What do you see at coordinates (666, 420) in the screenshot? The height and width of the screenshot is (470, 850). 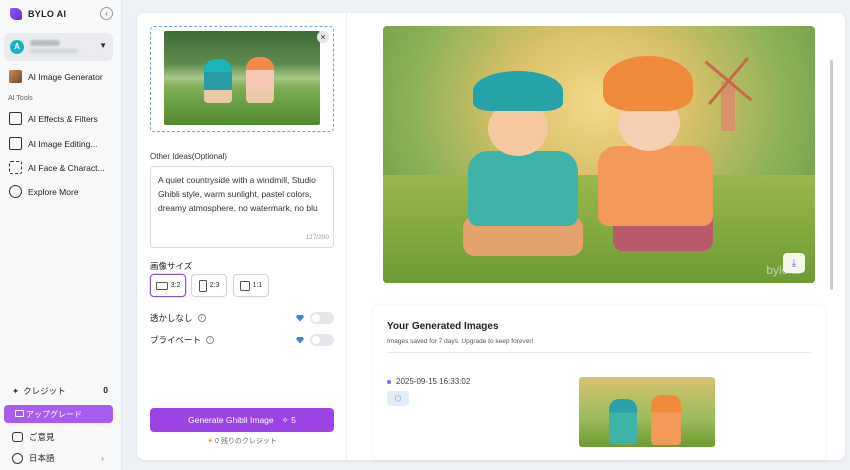 I see `thumb-girl` at bounding box center [666, 420].